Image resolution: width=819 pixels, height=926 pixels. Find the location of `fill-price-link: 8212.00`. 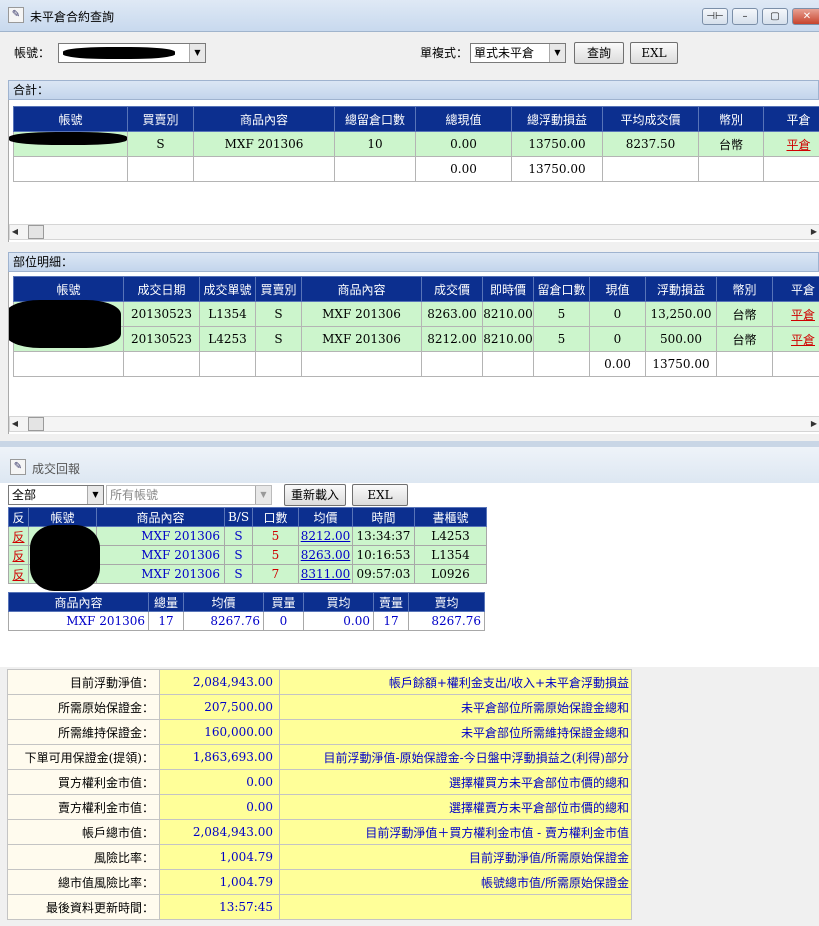

fill-price-link: 8212.00 is located at coordinates (325, 536).